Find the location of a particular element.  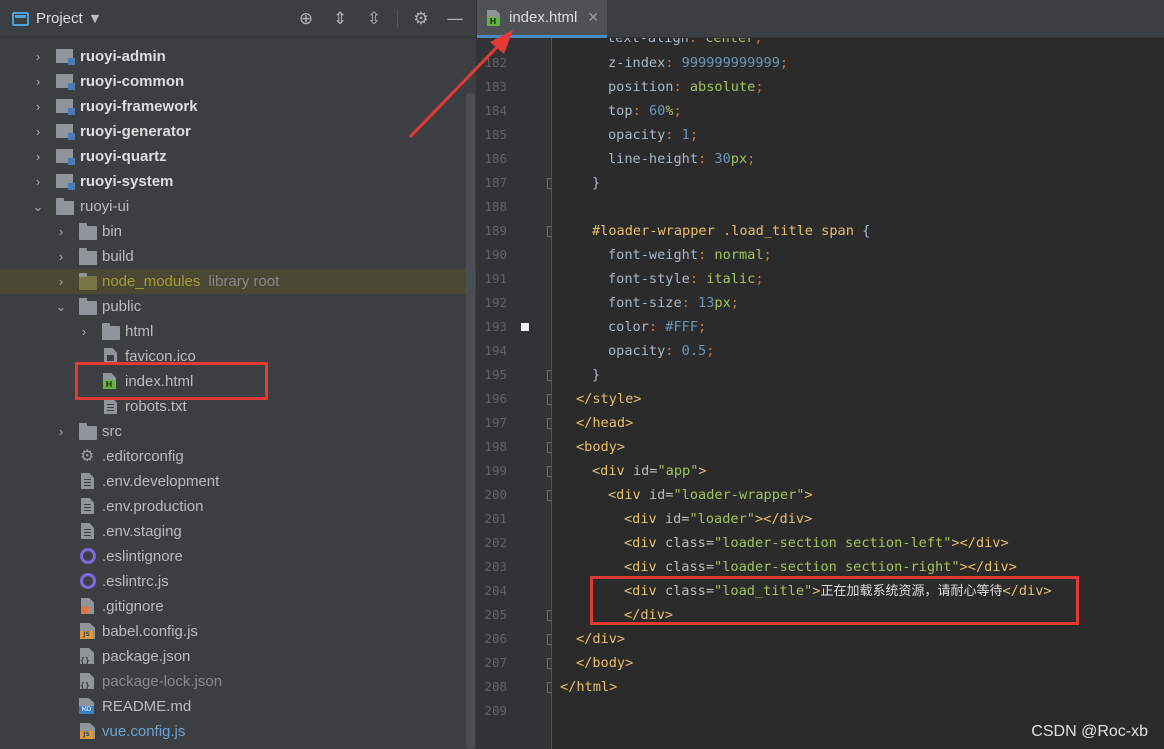

tab-label: index.html is located at coordinates (543, 17).